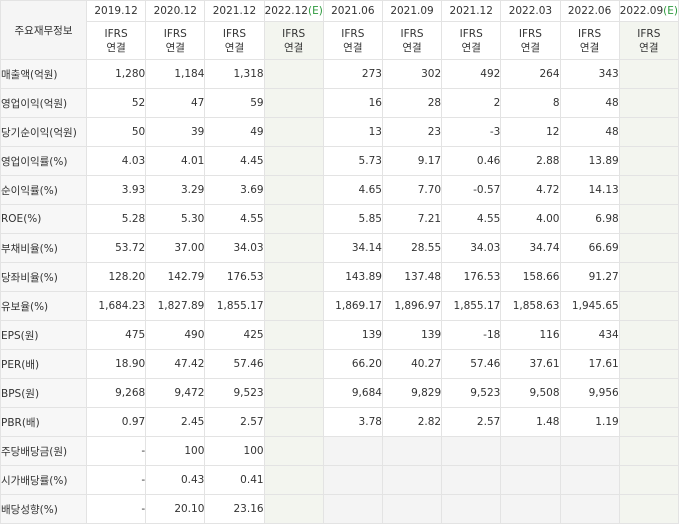 This screenshot has height=528, width=679. What do you see at coordinates (352, 422) in the screenshot?
I see `value-cell: 3.78` at bounding box center [352, 422].